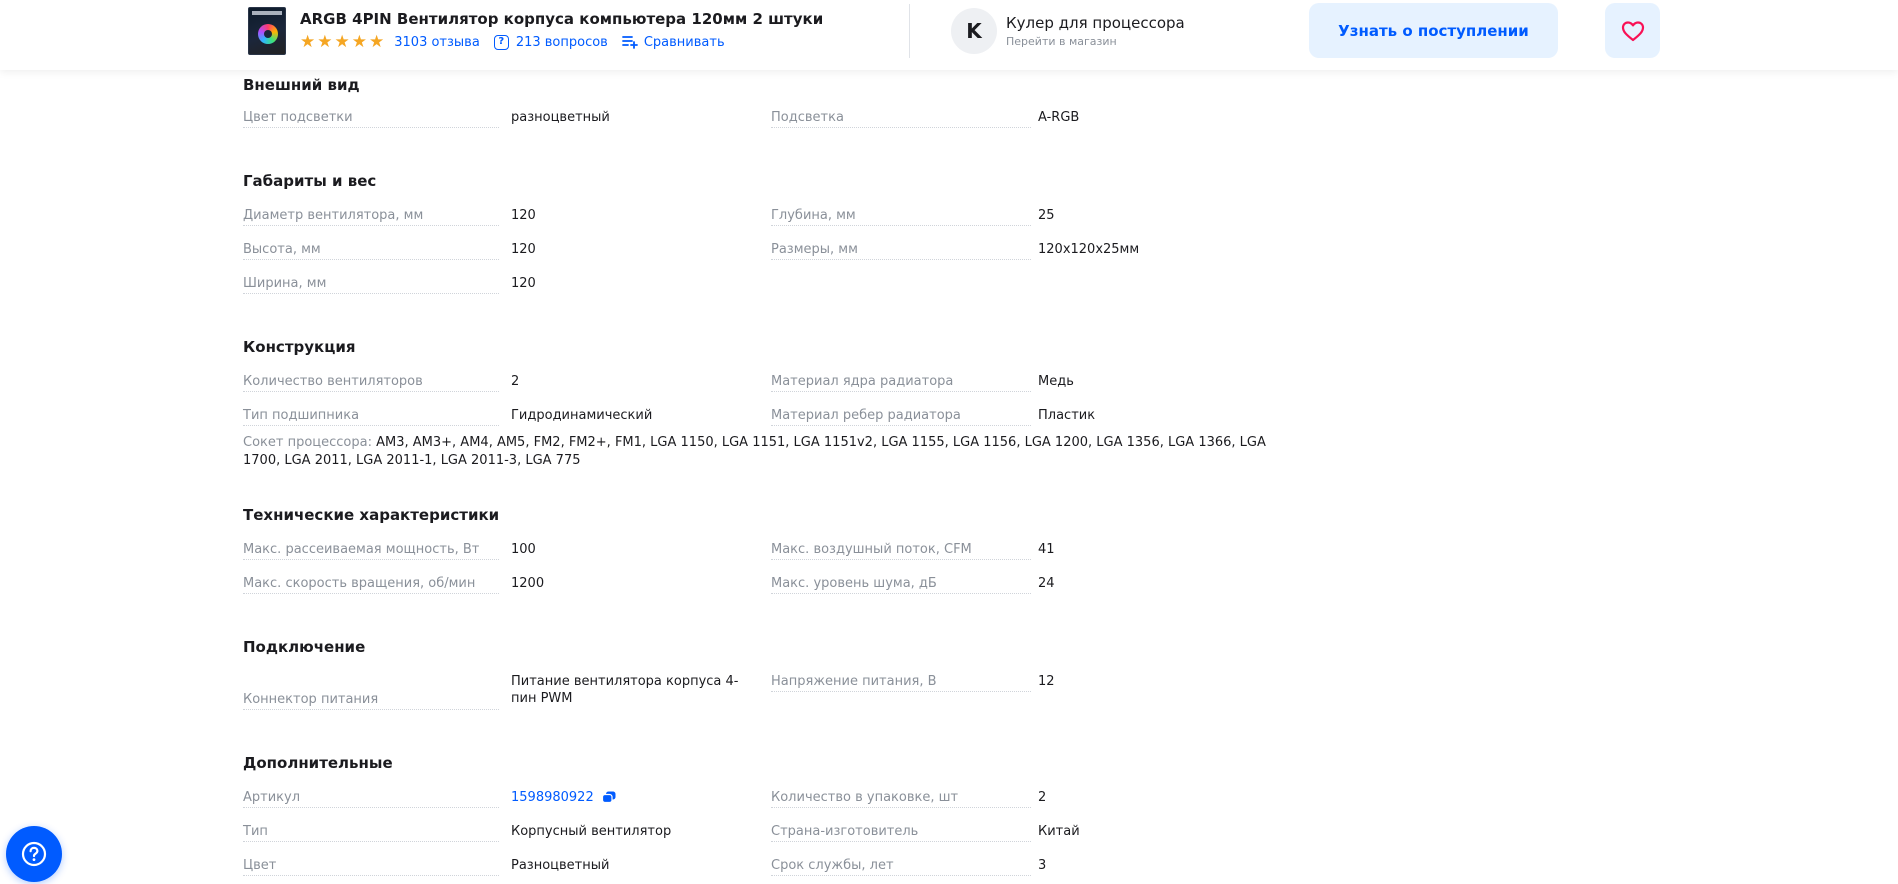 The width and height of the screenshot is (1898, 884). I want to click on spec-value-pack-qty: 2, so click(1042, 797).